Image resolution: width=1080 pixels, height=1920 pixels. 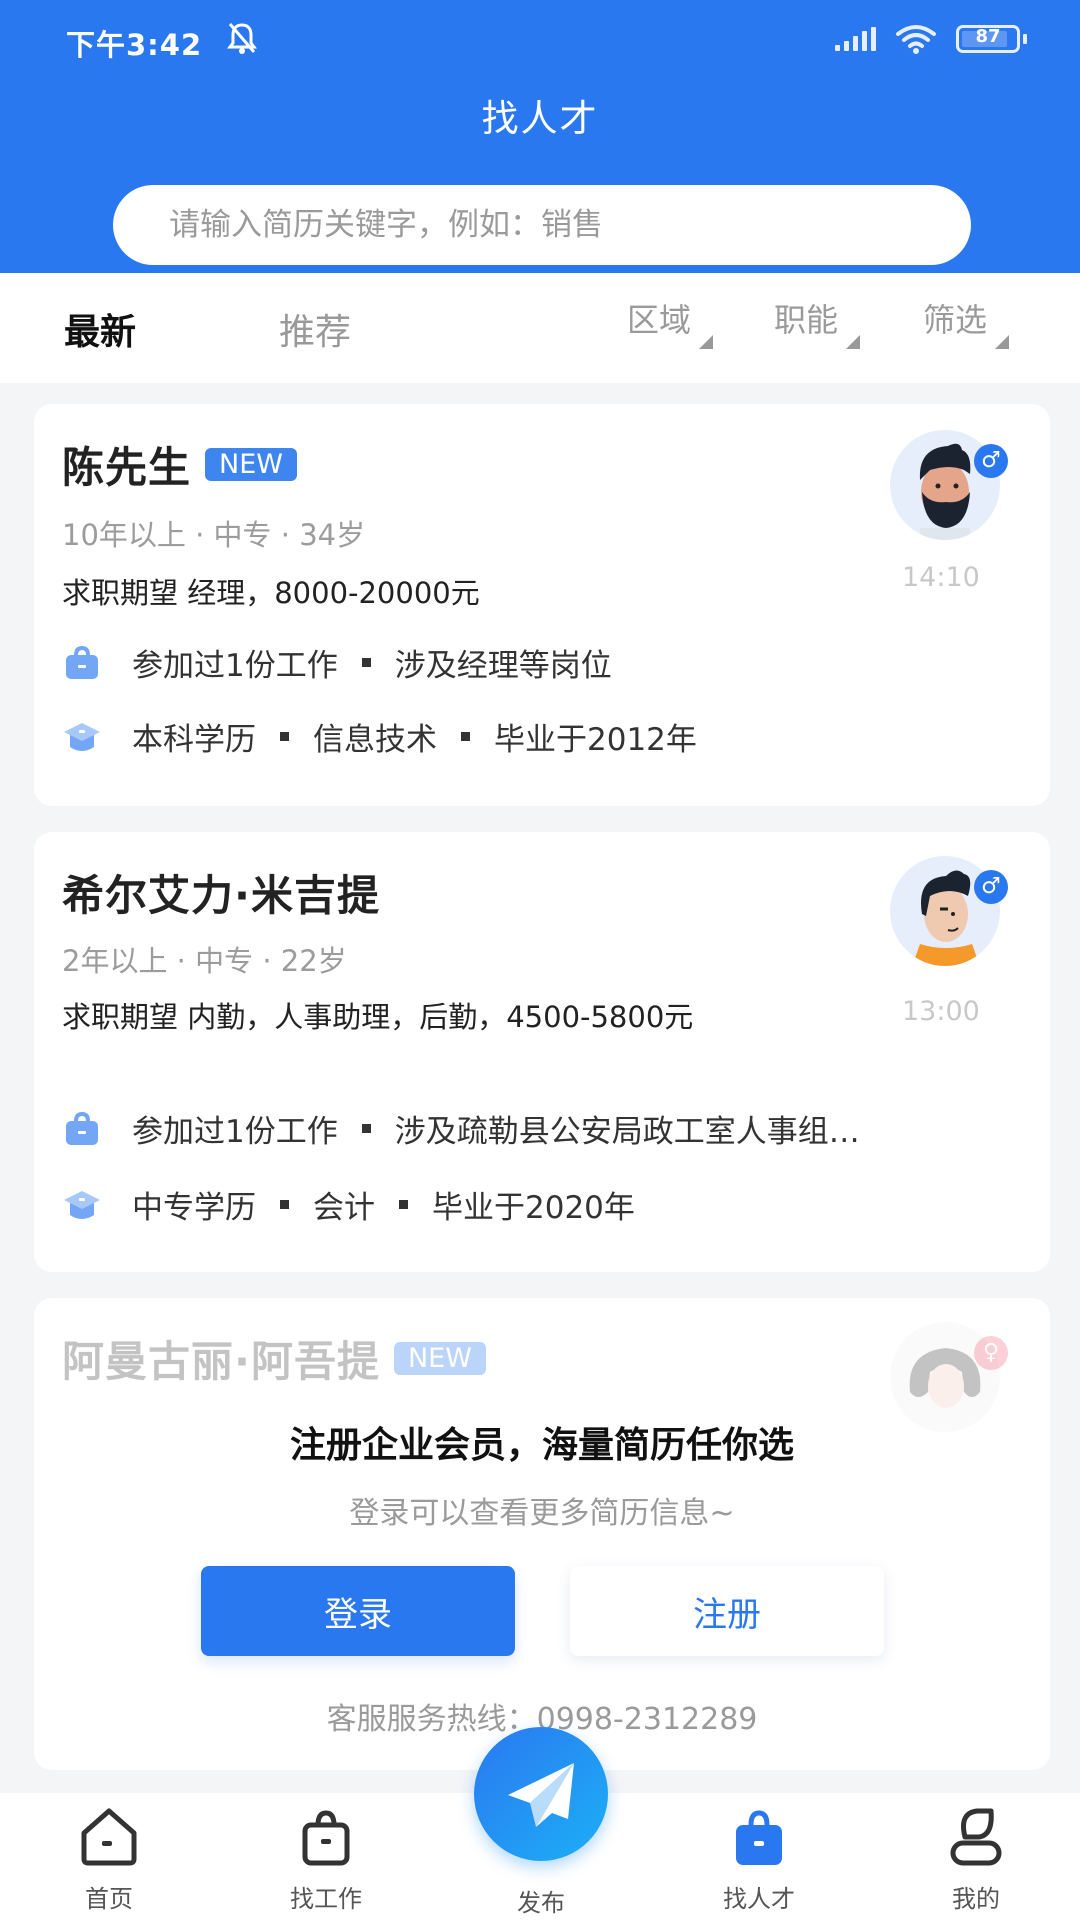 I want to click on education-level: 本科学历, so click(x=194, y=740).